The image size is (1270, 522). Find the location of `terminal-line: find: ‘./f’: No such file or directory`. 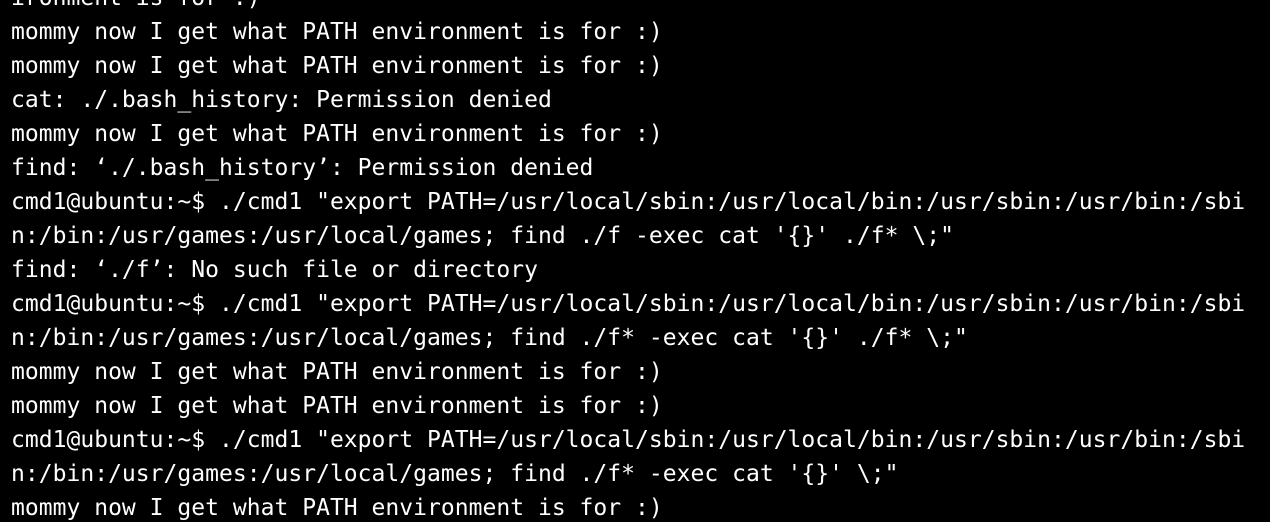

terminal-line: find: ‘./f’: No such file or directory is located at coordinates (274, 270).